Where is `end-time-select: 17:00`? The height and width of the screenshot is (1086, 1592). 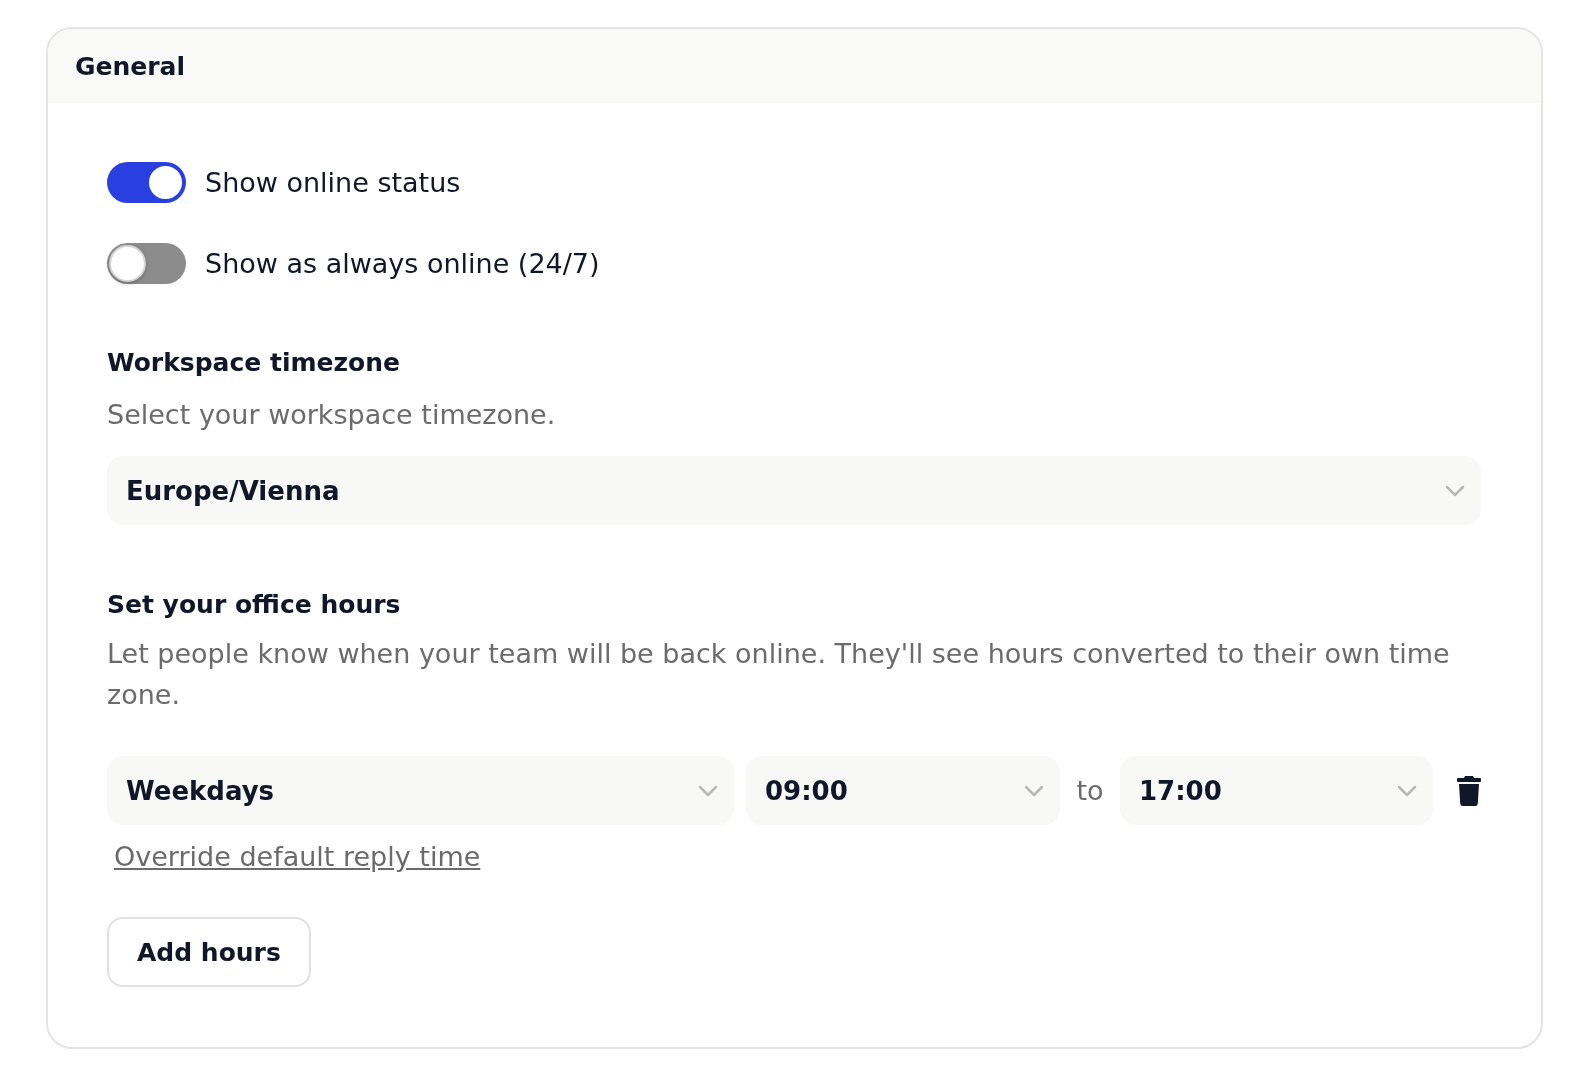
end-time-select: 17:00 is located at coordinates (1276, 790).